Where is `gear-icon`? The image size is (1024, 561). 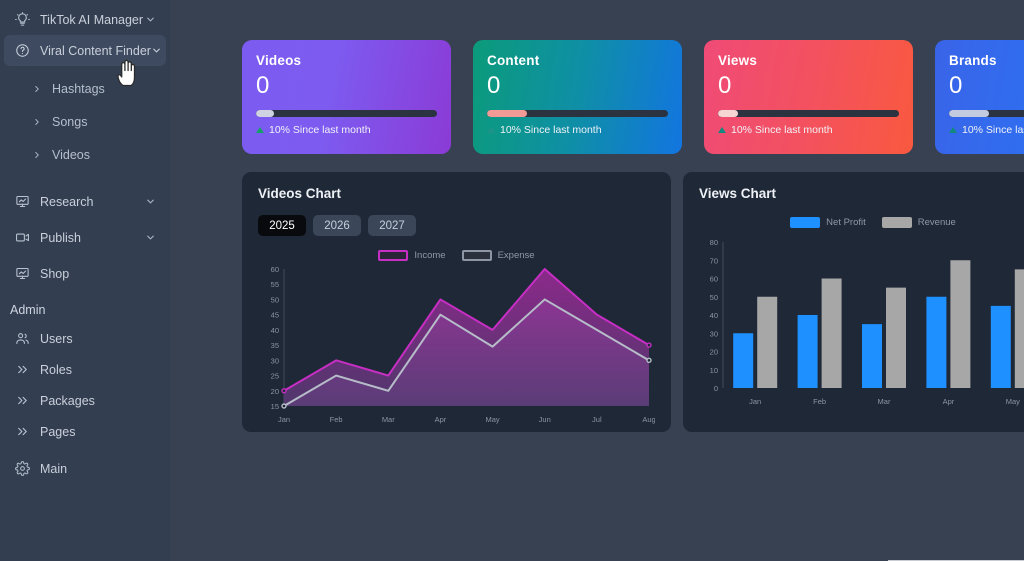 gear-icon is located at coordinates (22, 469).